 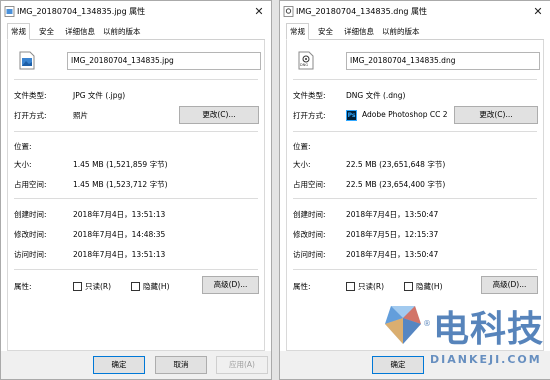 I want to click on dialog-footer: 确定 取消 应用(A), so click(x=136, y=365).